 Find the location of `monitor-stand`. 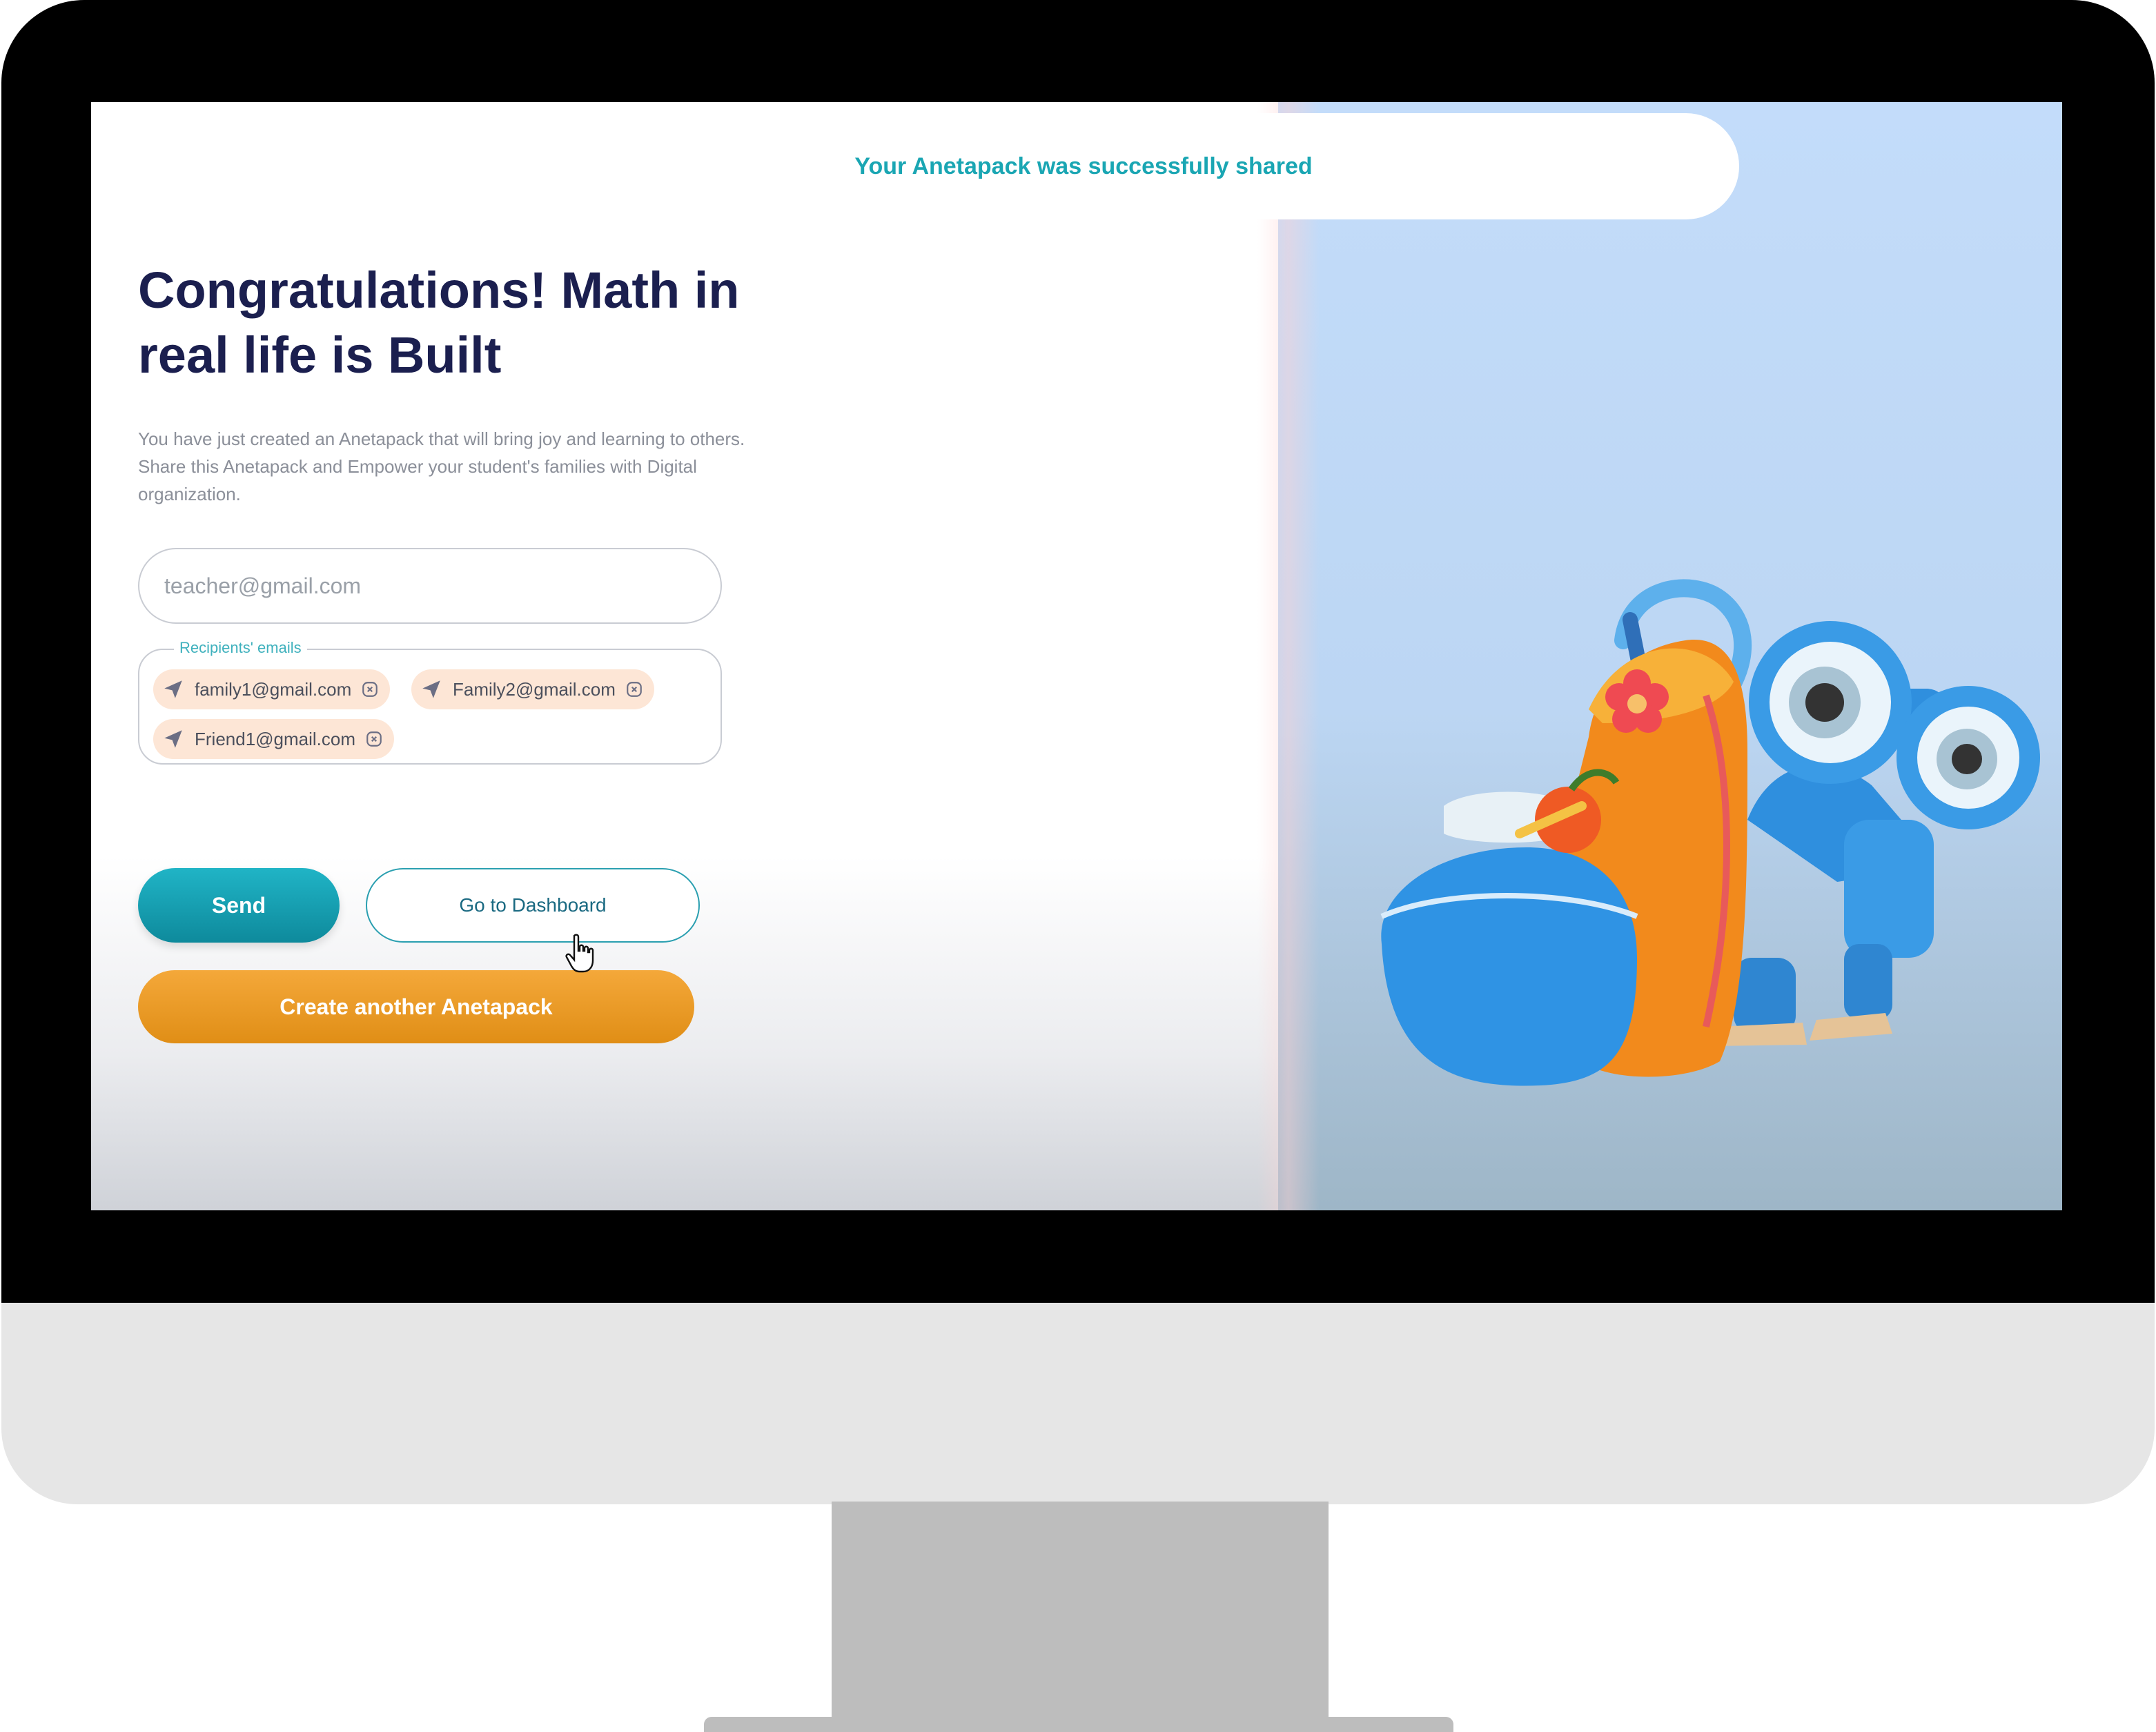

monitor-stand is located at coordinates (1080, 1615).